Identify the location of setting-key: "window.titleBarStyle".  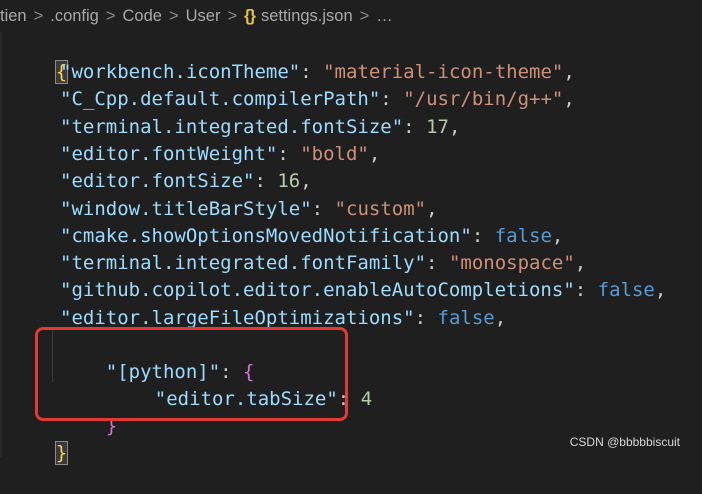
(186, 208).